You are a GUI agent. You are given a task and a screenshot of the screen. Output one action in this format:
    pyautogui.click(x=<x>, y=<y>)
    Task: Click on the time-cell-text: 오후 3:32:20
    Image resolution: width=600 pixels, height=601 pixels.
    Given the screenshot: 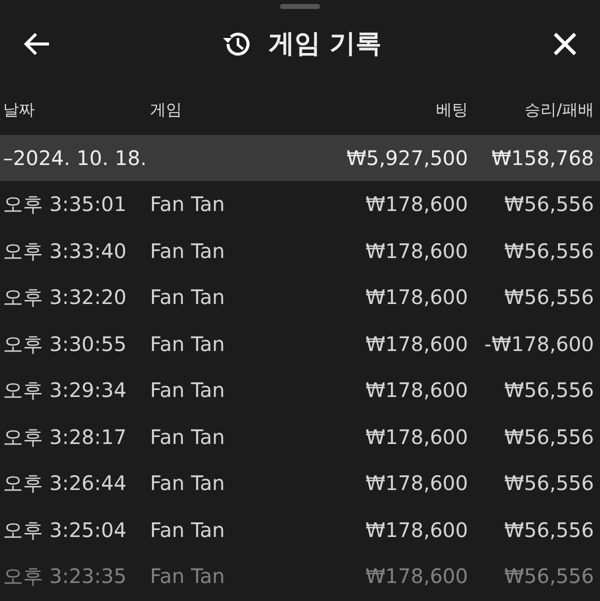 What is the action you would take?
    pyautogui.click(x=65, y=298)
    